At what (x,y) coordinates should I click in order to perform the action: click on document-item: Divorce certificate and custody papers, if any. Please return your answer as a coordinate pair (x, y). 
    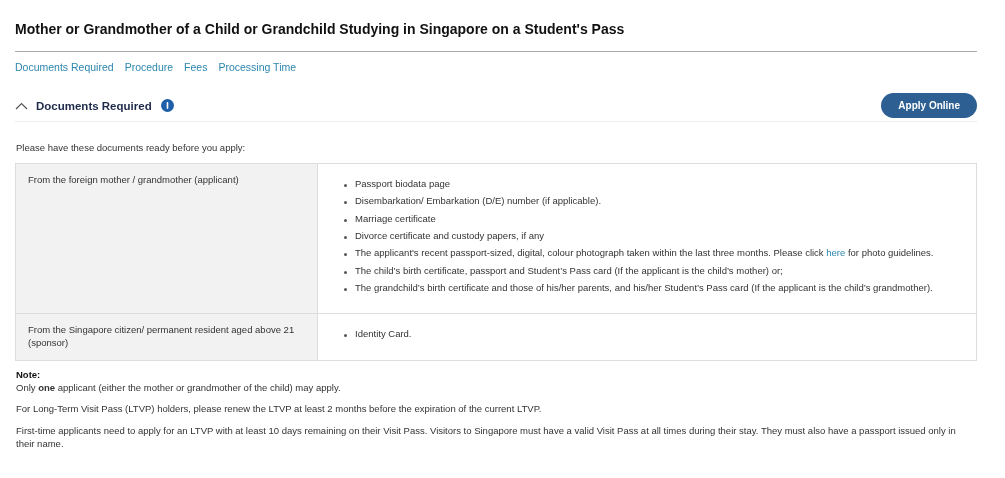
    Looking at the image, I should click on (450, 236).